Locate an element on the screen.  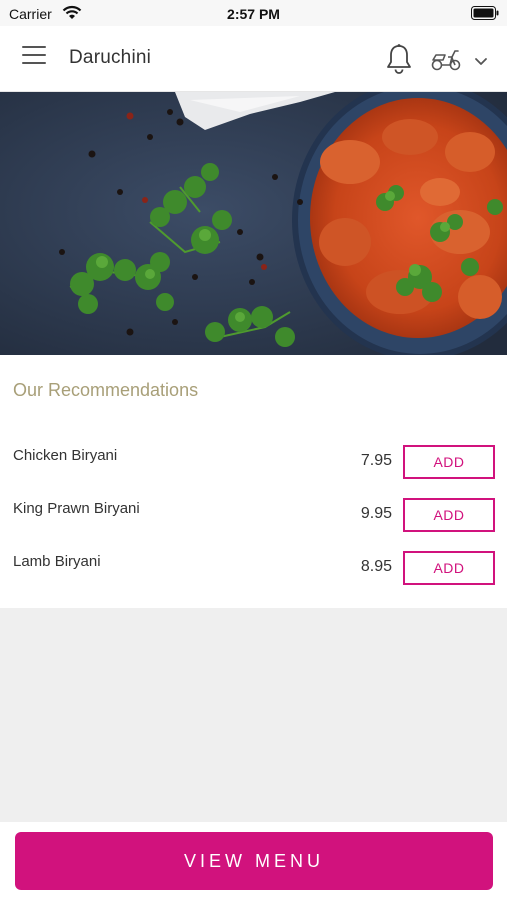
status-bar: Carrier 2:57 PM is located at coordinates (253, 13).